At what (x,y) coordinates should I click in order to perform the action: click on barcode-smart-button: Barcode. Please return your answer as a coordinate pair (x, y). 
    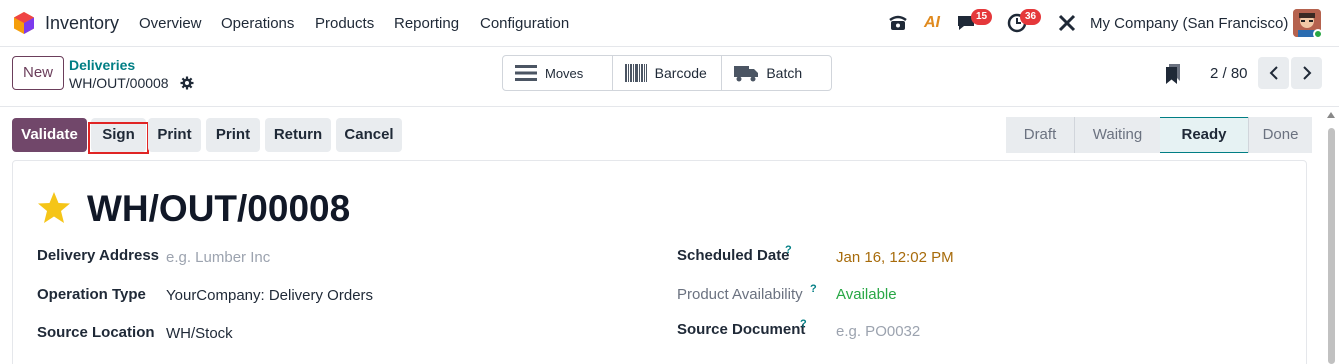
    Looking at the image, I should click on (668, 73).